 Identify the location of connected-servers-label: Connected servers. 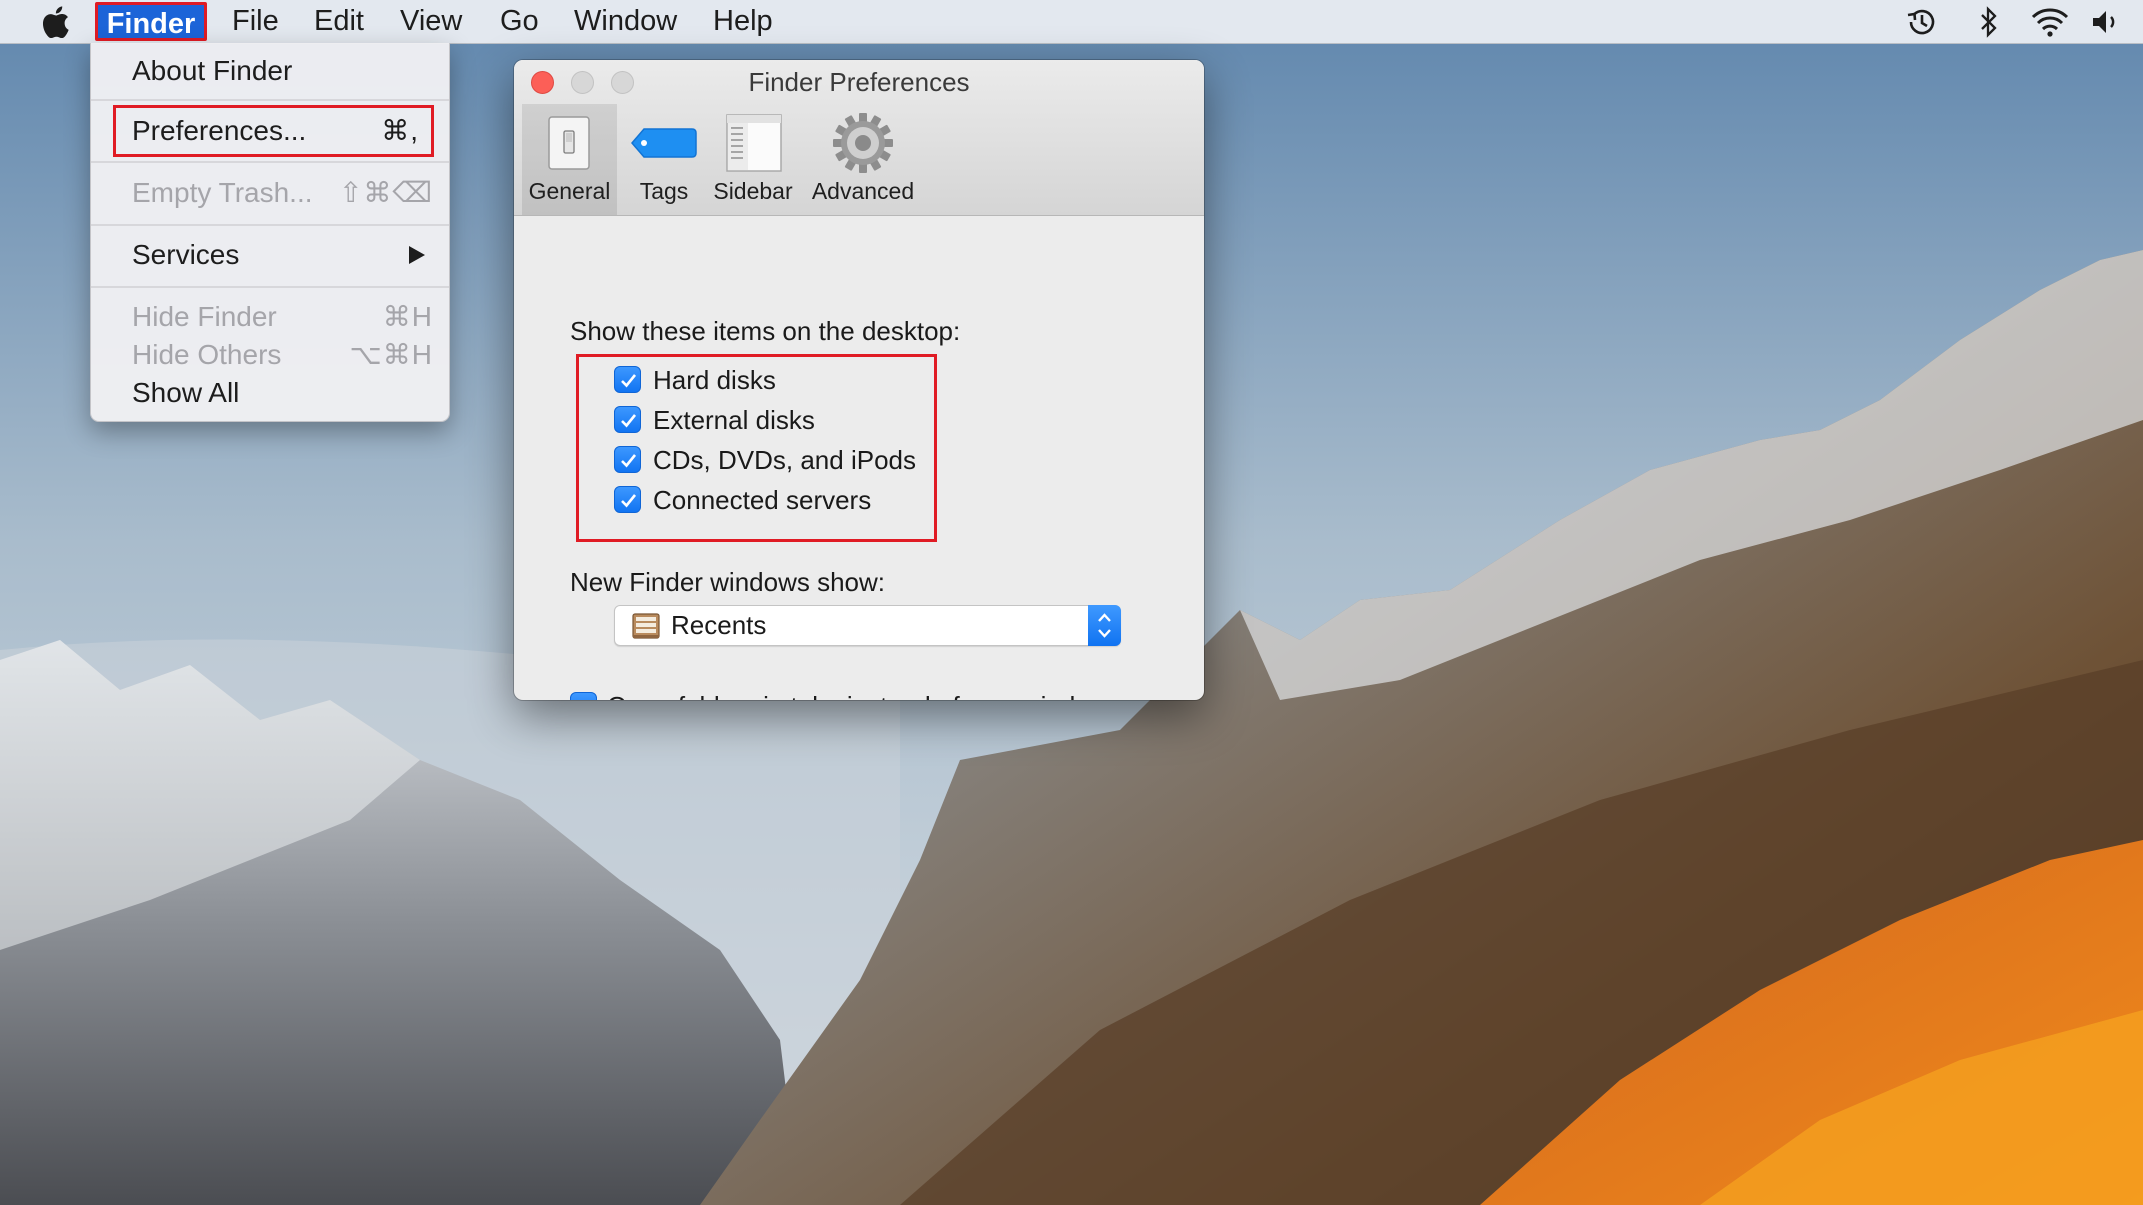
(762, 500).